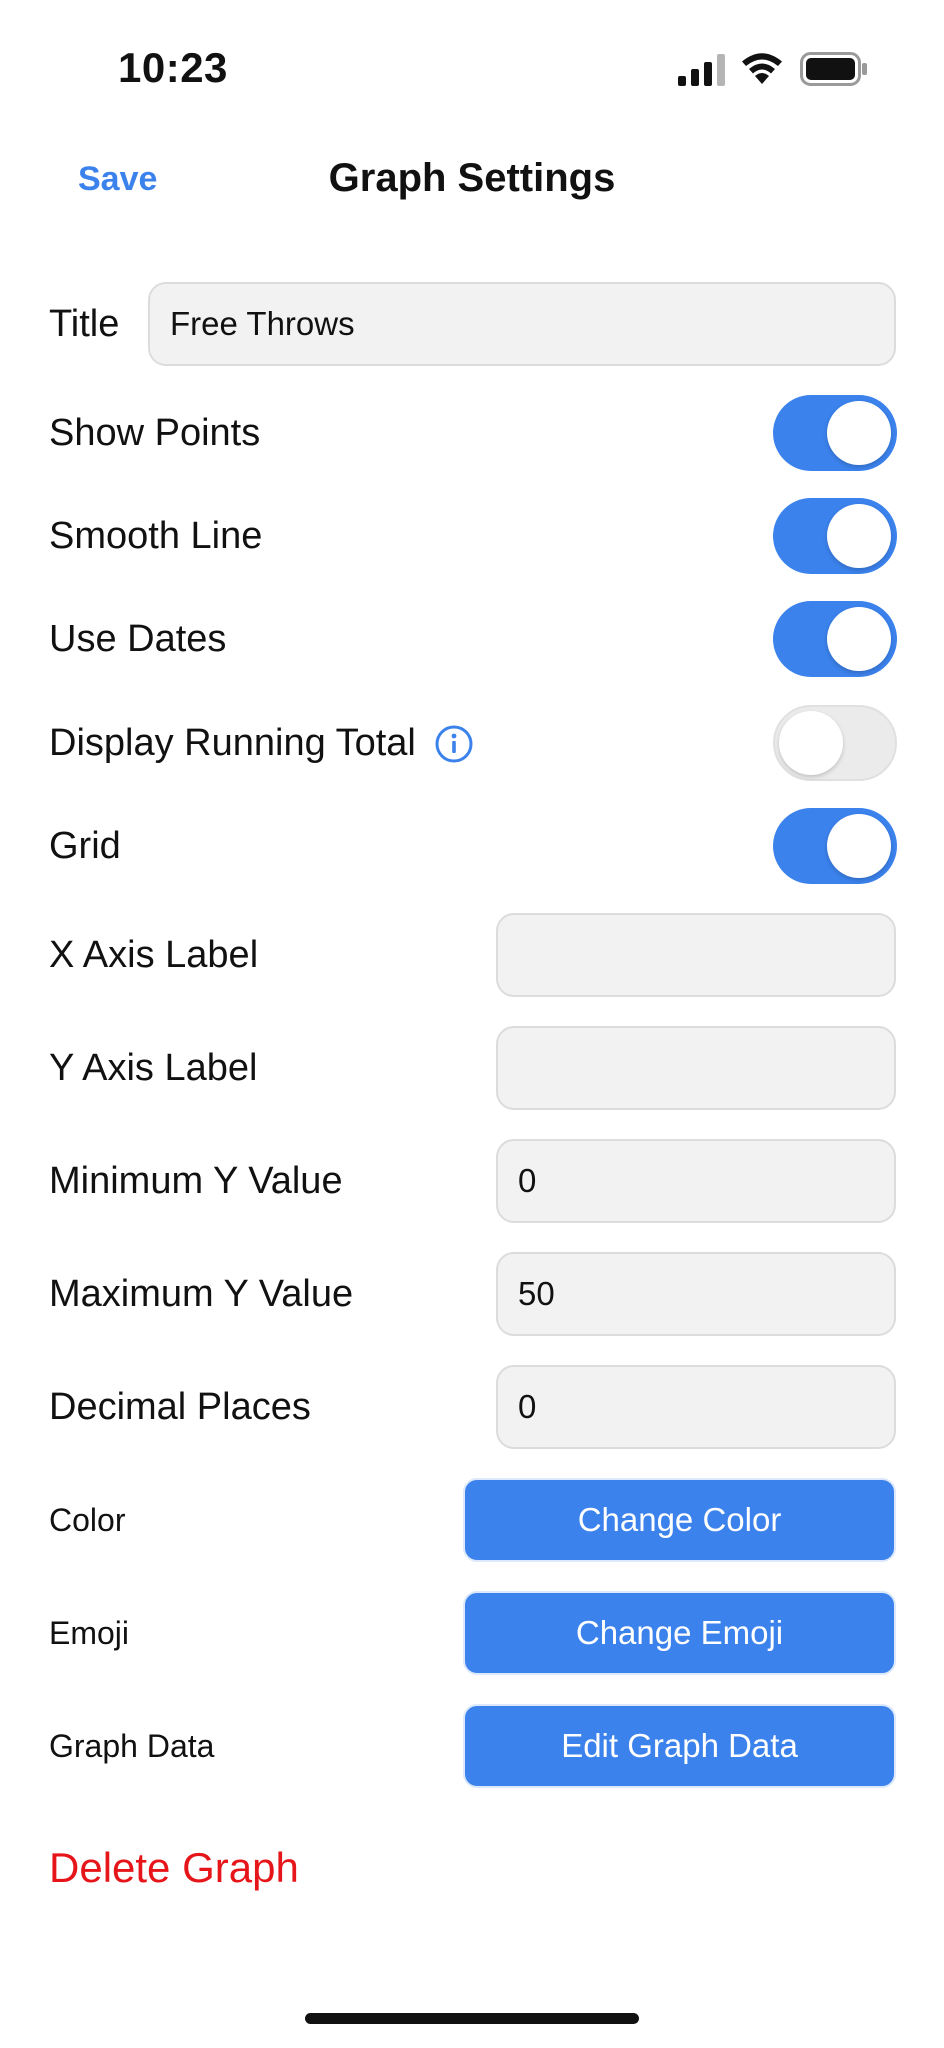 The width and height of the screenshot is (944, 2048). I want to click on smooth-line-toggle, so click(835, 536).